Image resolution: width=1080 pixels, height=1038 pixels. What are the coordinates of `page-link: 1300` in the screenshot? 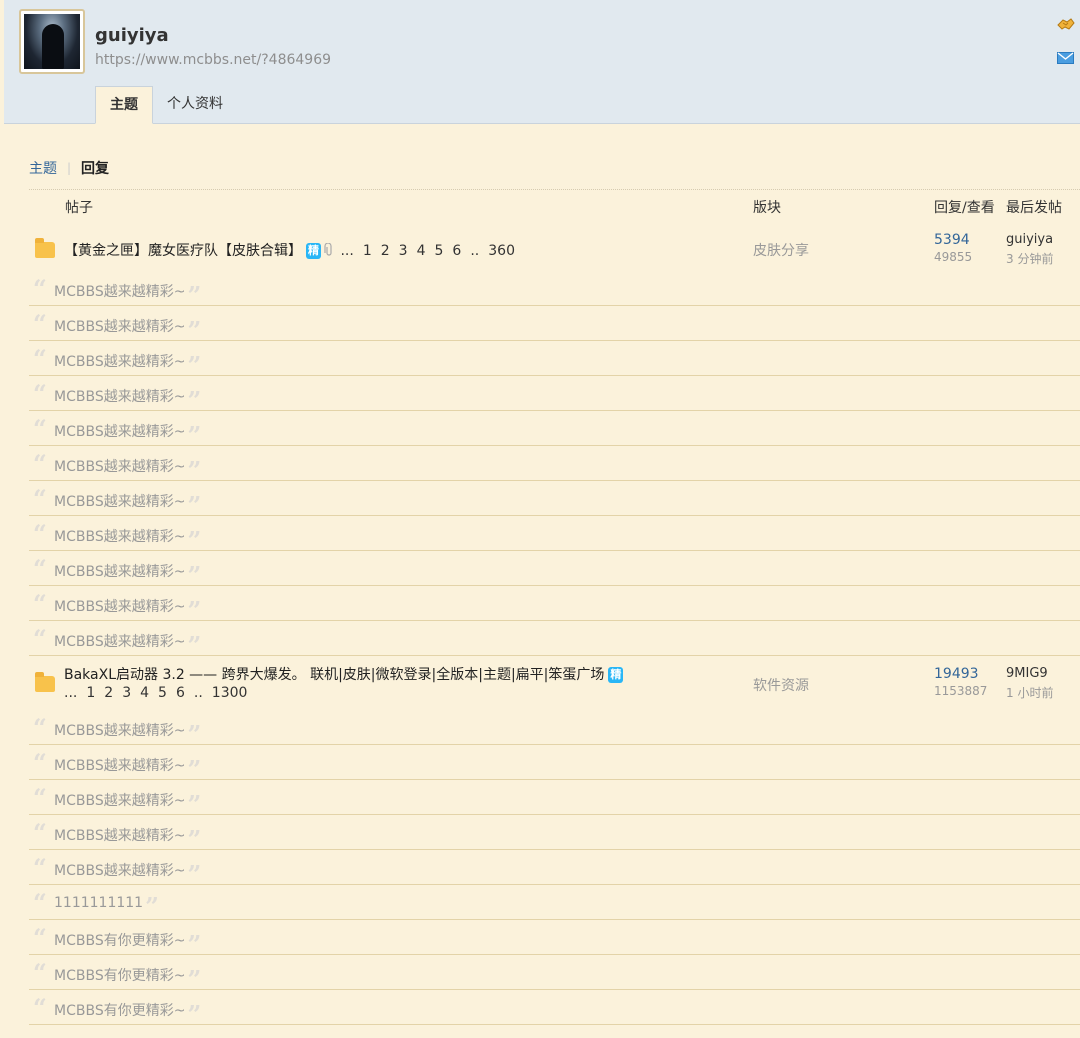 It's located at (230, 693).